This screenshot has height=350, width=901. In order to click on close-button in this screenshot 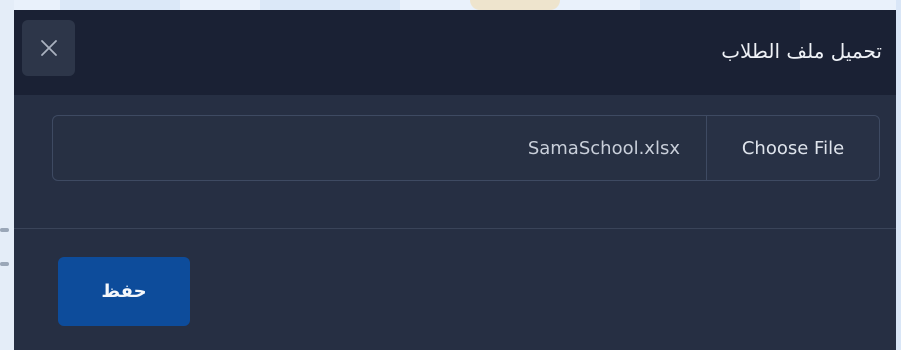, I will do `click(48, 48)`.